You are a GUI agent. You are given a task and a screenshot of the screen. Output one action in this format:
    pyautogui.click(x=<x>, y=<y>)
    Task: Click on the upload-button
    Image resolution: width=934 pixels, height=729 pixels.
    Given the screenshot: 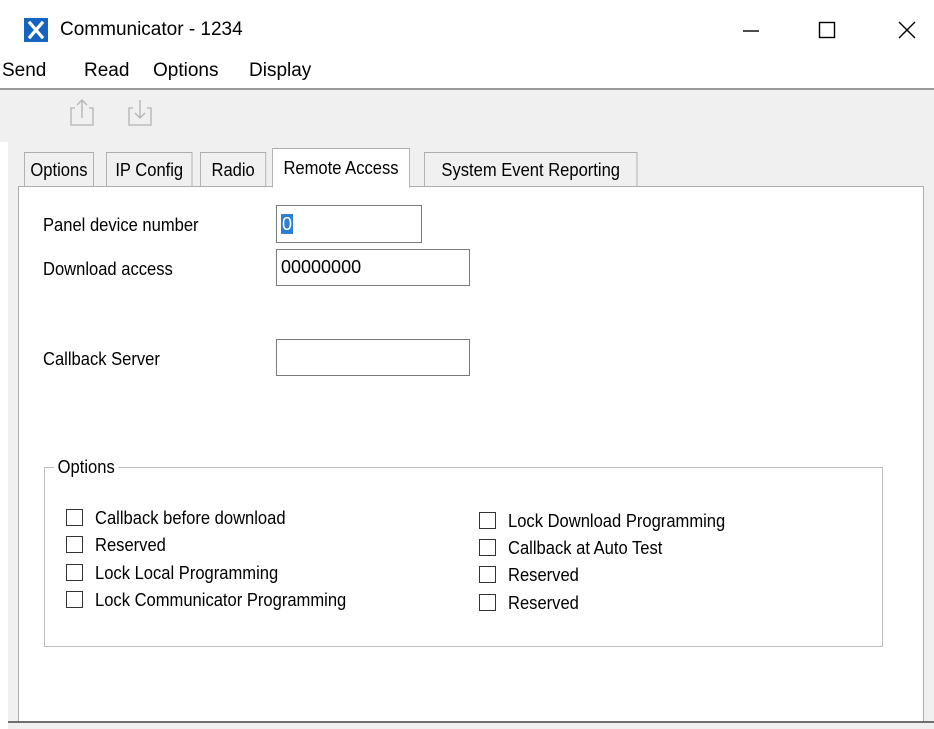 What is the action you would take?
    pyautogui.click(x=82, y=112)
    